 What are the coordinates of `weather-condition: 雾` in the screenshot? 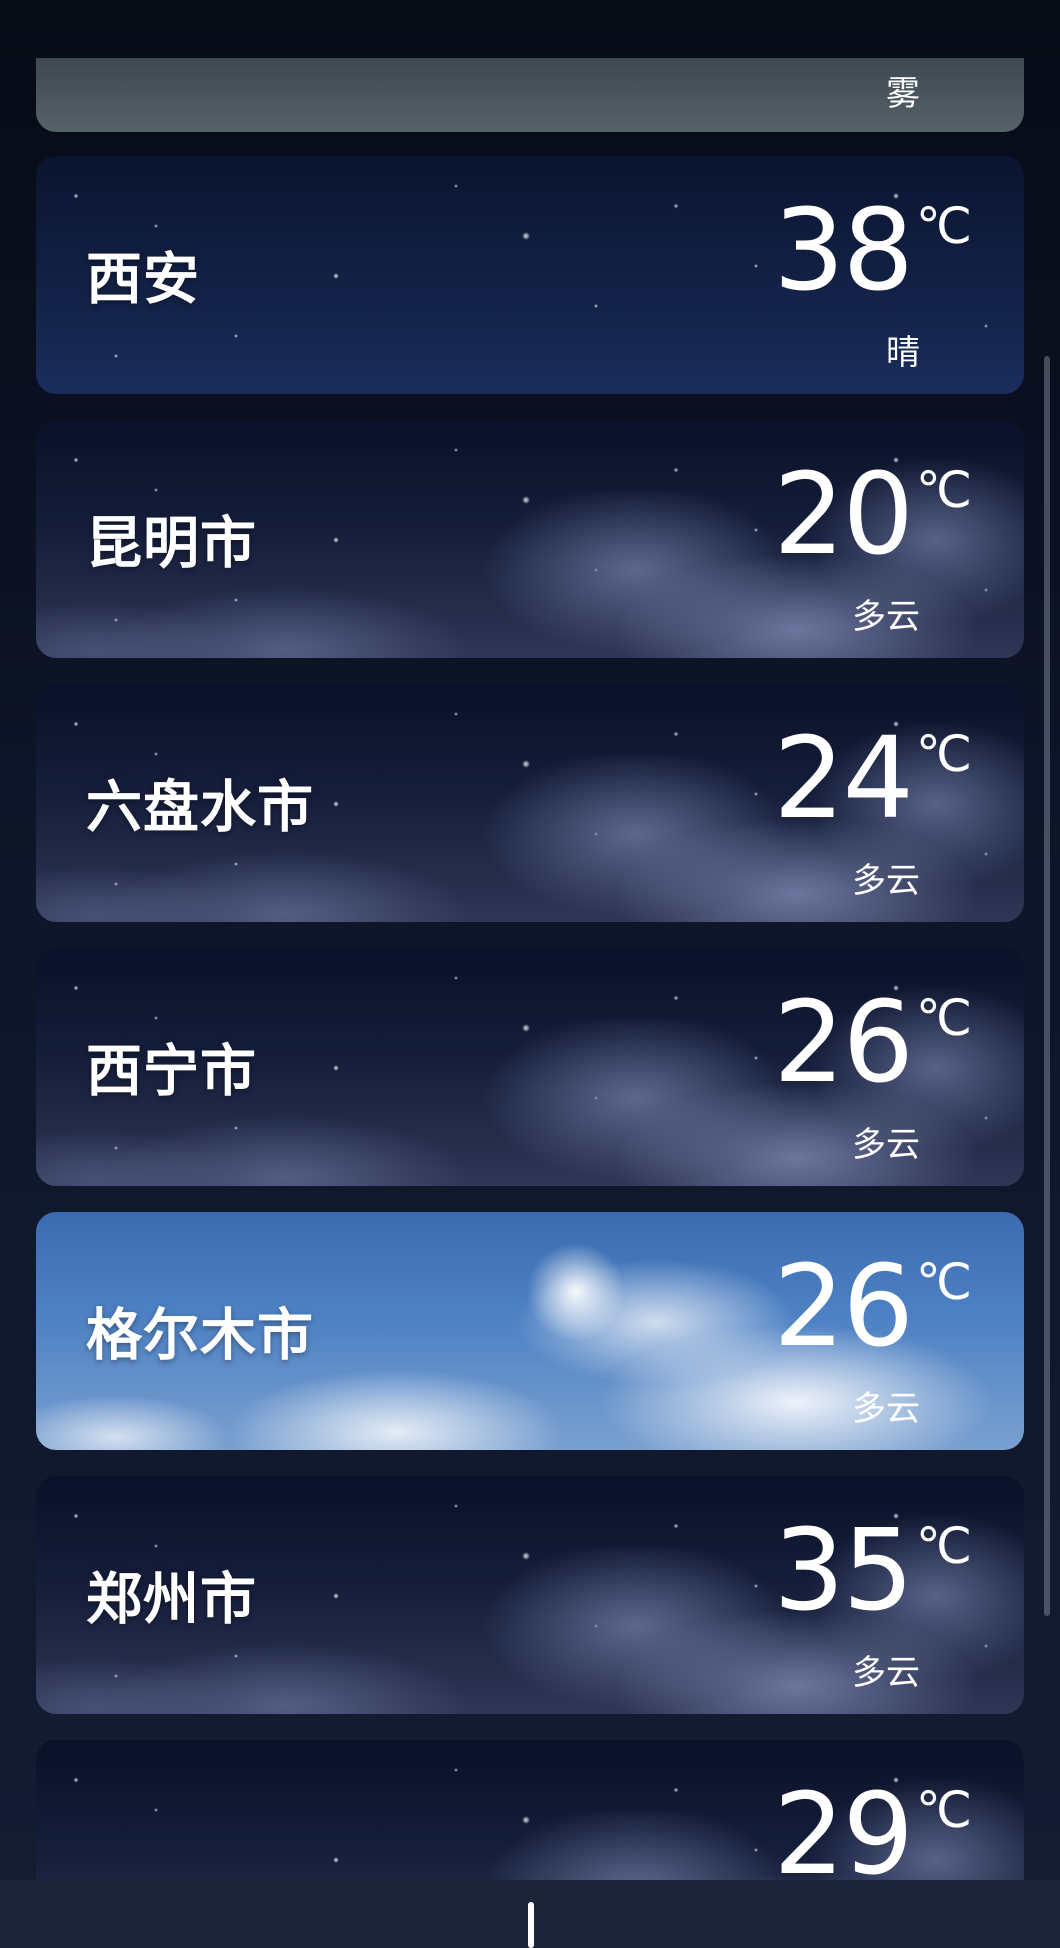 It's located at (903, 94).